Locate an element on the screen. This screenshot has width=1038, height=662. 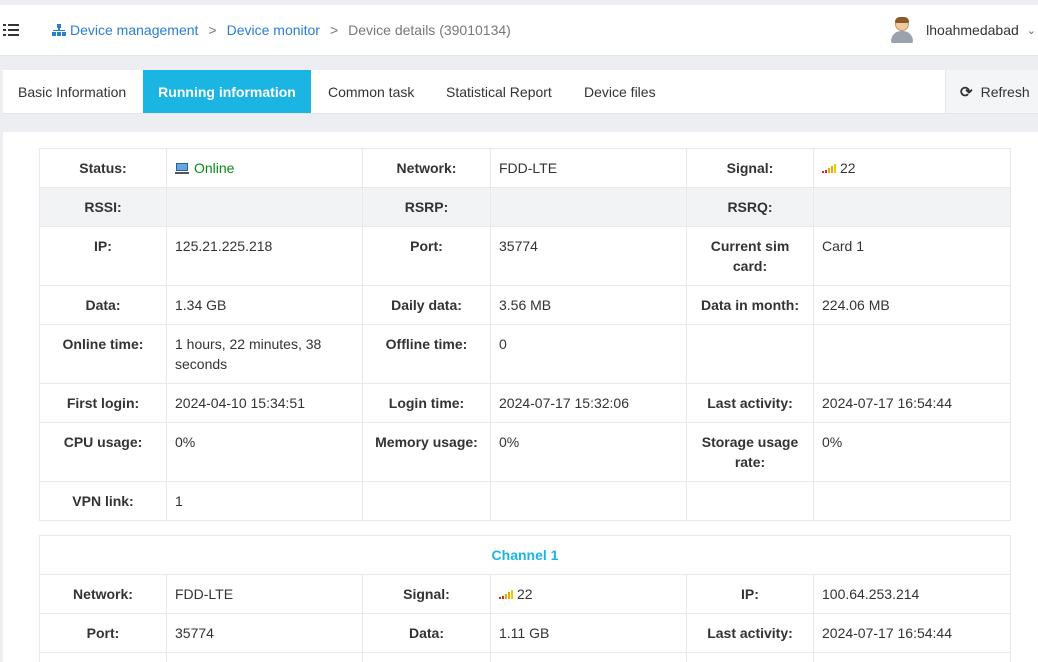
signal-value: 22 is located at coordinates (848, 168).